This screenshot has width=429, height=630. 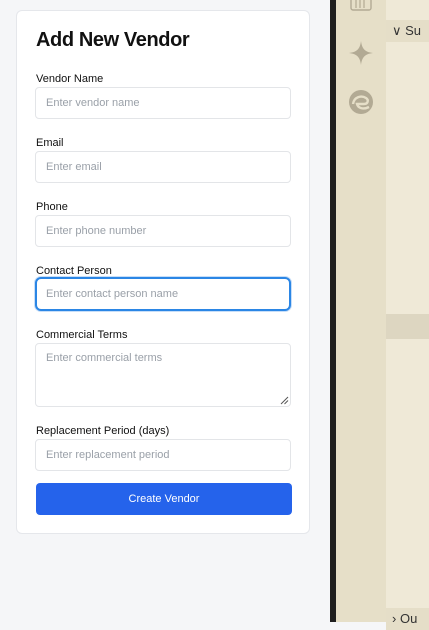 I want to click on phone-input, so click(x=163, y=231).